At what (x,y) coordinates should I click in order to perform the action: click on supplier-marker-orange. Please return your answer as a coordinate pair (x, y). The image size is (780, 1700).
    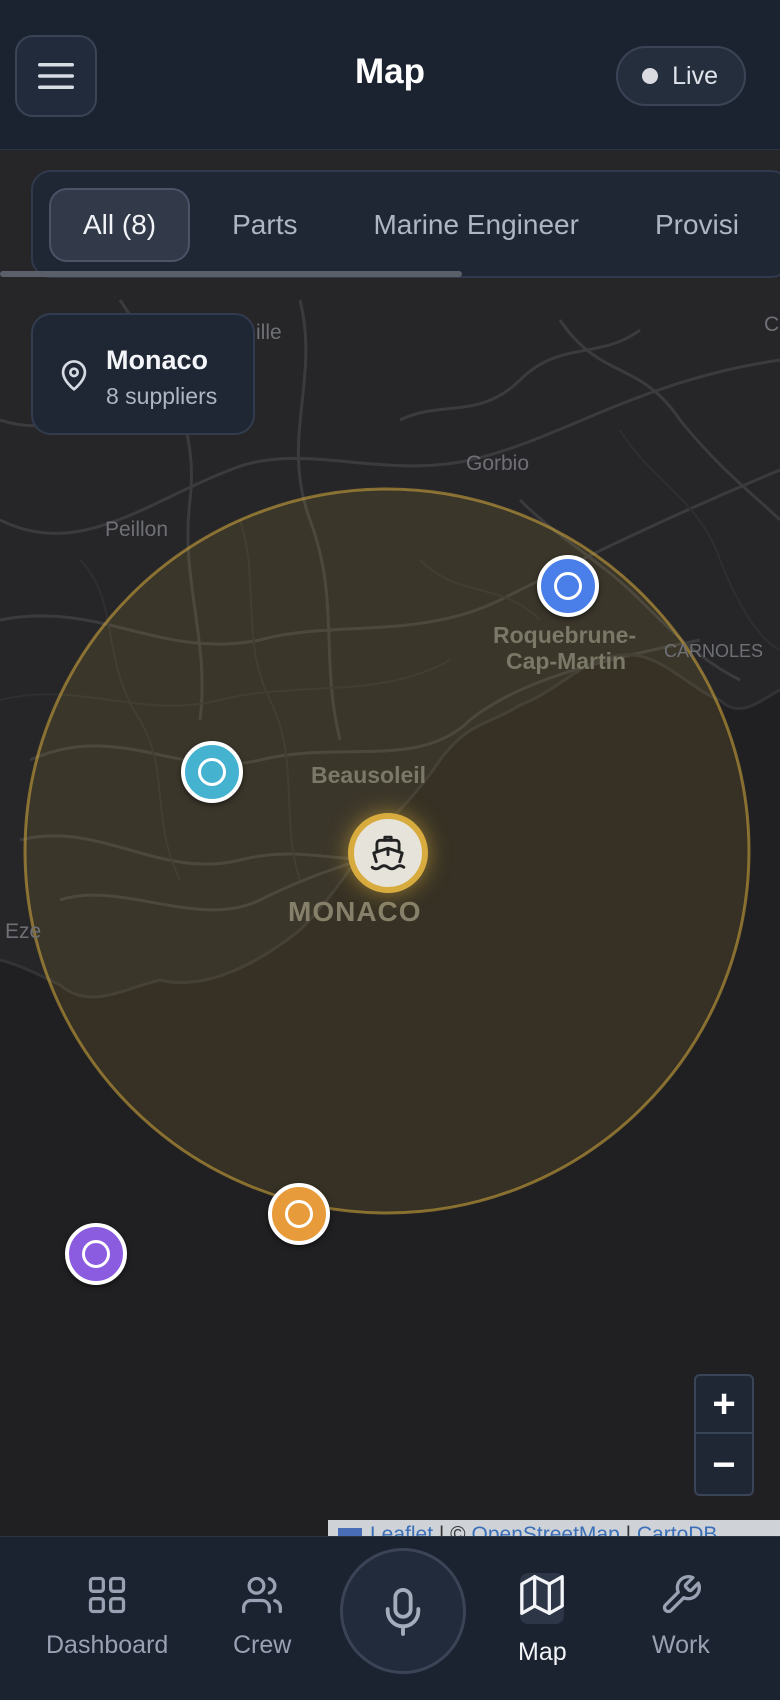
    Looking at the image, I should click on (299, 1214).